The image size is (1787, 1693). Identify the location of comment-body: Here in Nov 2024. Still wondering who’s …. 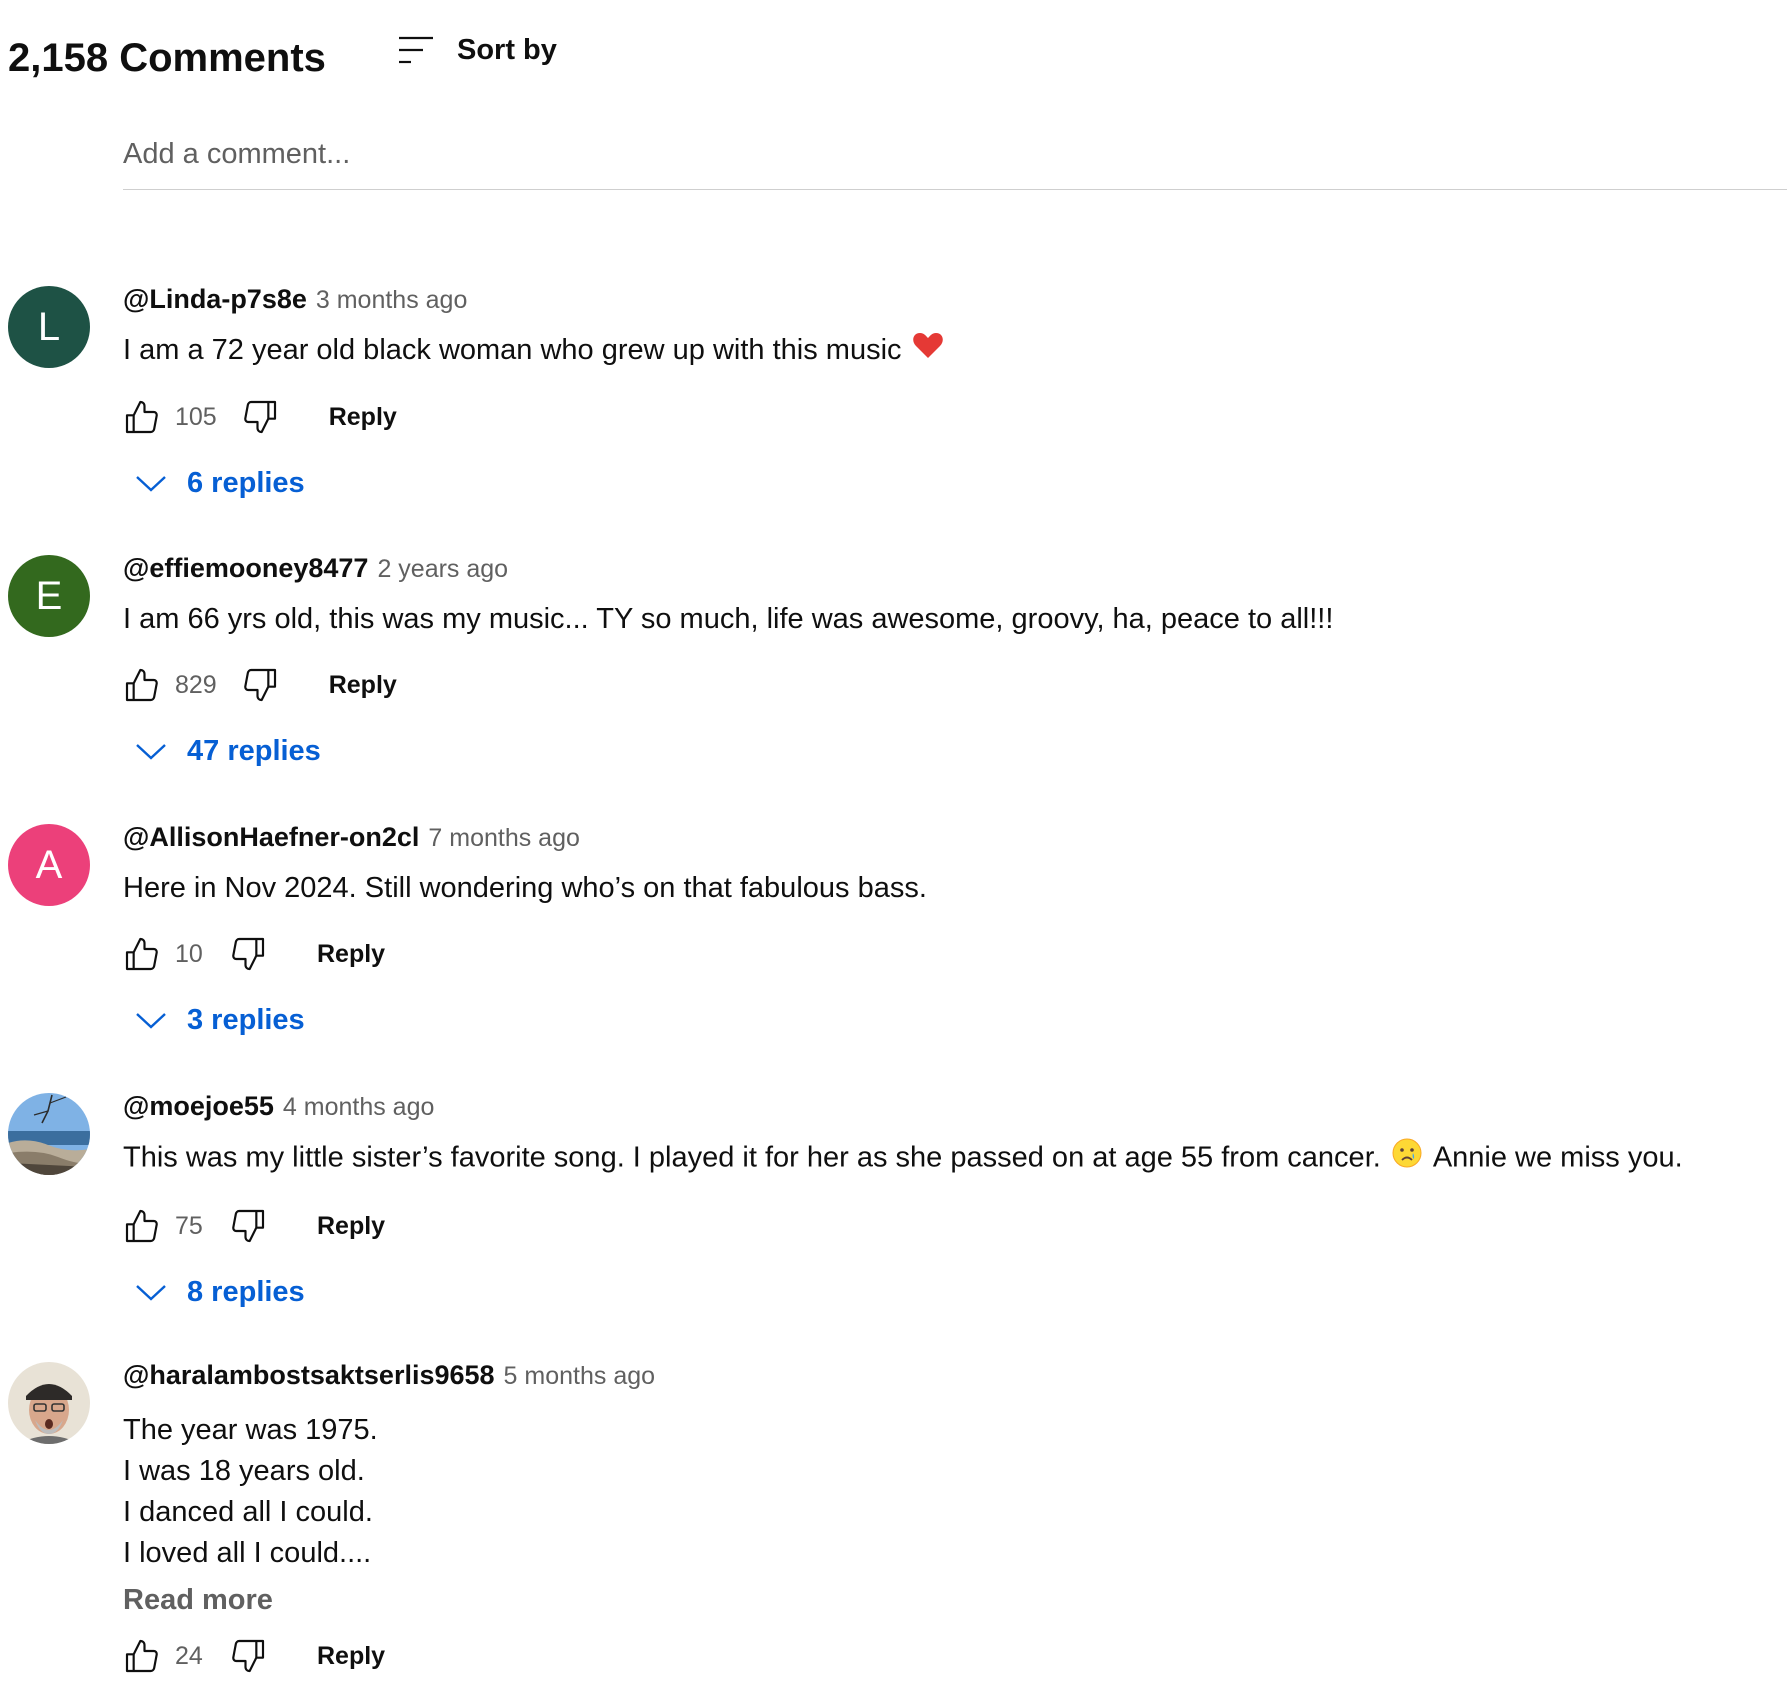
(525, 888).